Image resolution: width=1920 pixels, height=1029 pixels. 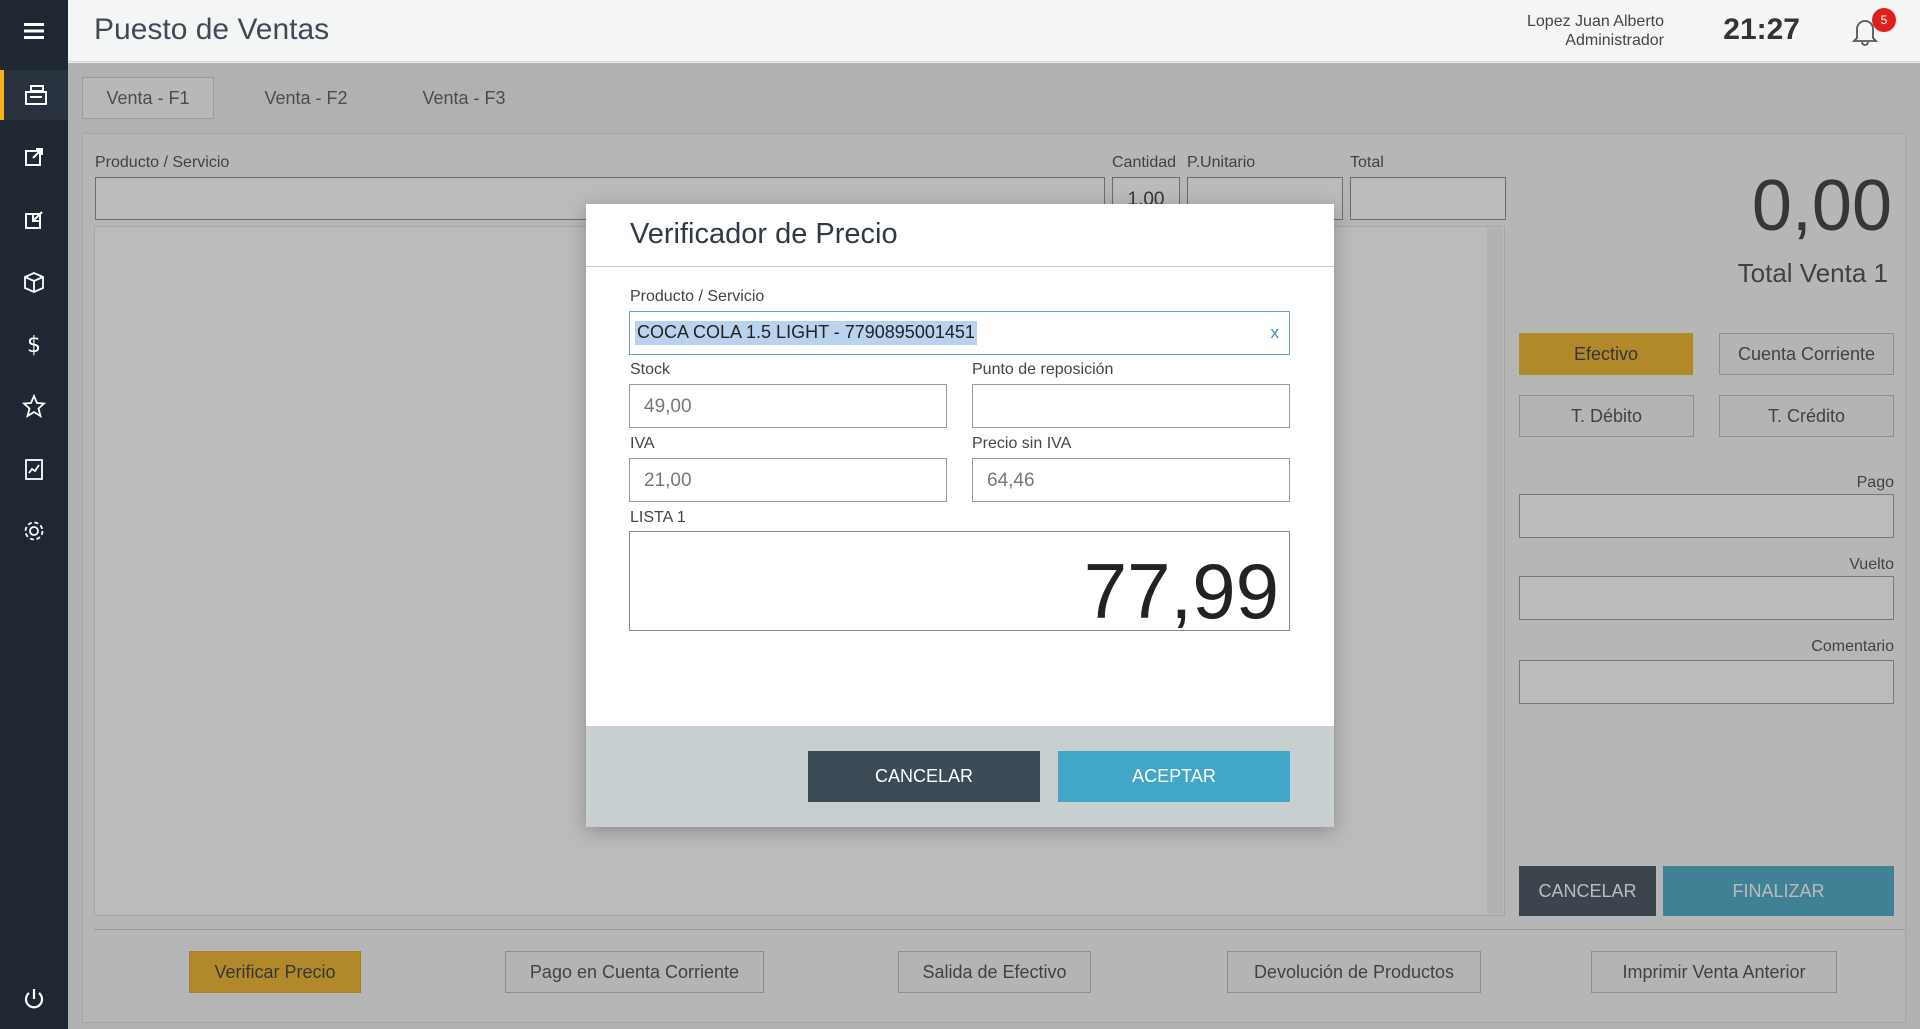 What do you see at coordinates (697, 296) in the screenshot?
I see `dialog-product-label: Producto / Servicio` at bounding box center [697, 296].